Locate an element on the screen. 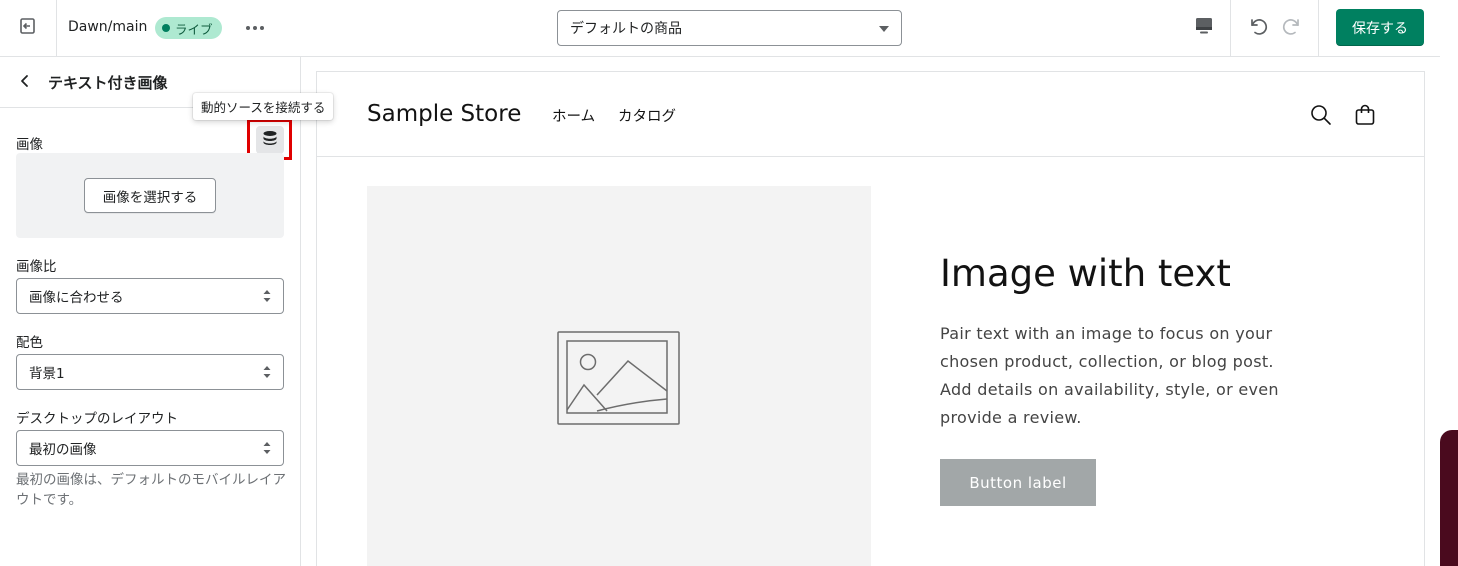 Image resolution: width=1458 pixels, height=566 pixels. top-bar: Dawn/main ライブ デフォルトの商品 保存する is located at coordinates (720, 28).